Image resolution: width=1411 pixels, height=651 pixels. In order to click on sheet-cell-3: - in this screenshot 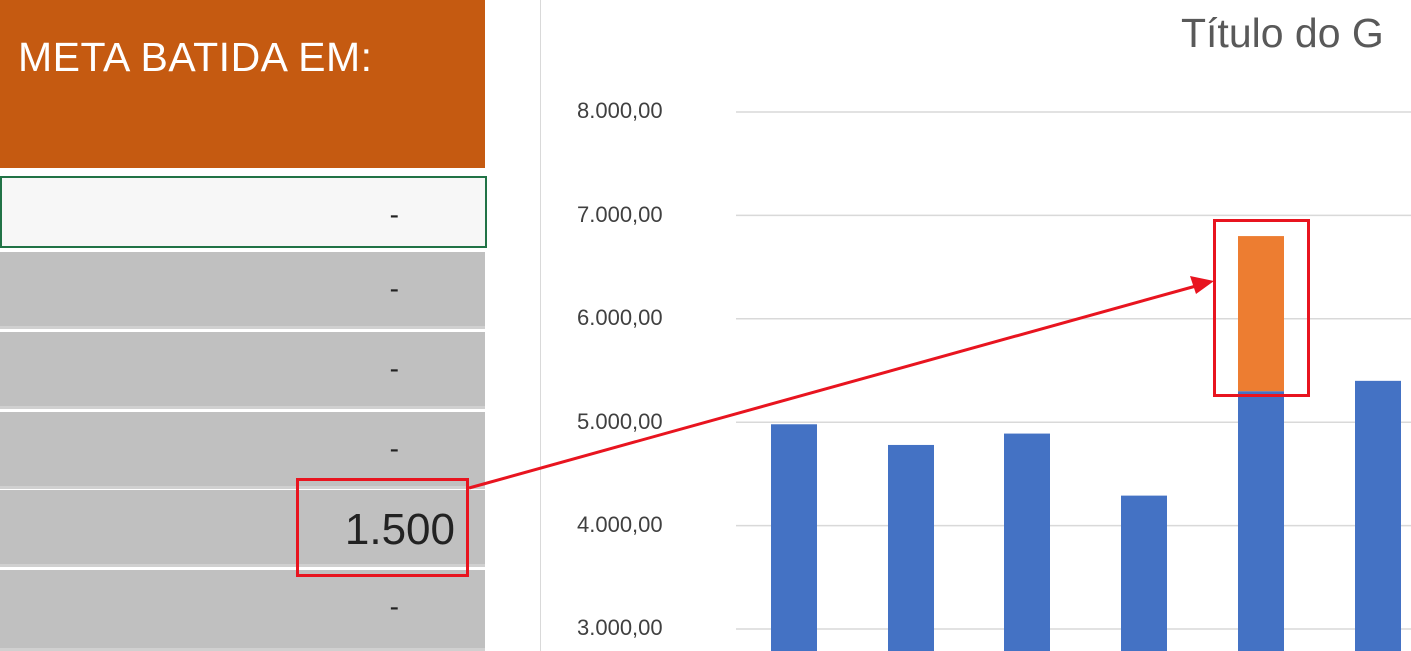, I will do `click(242, 370)`.